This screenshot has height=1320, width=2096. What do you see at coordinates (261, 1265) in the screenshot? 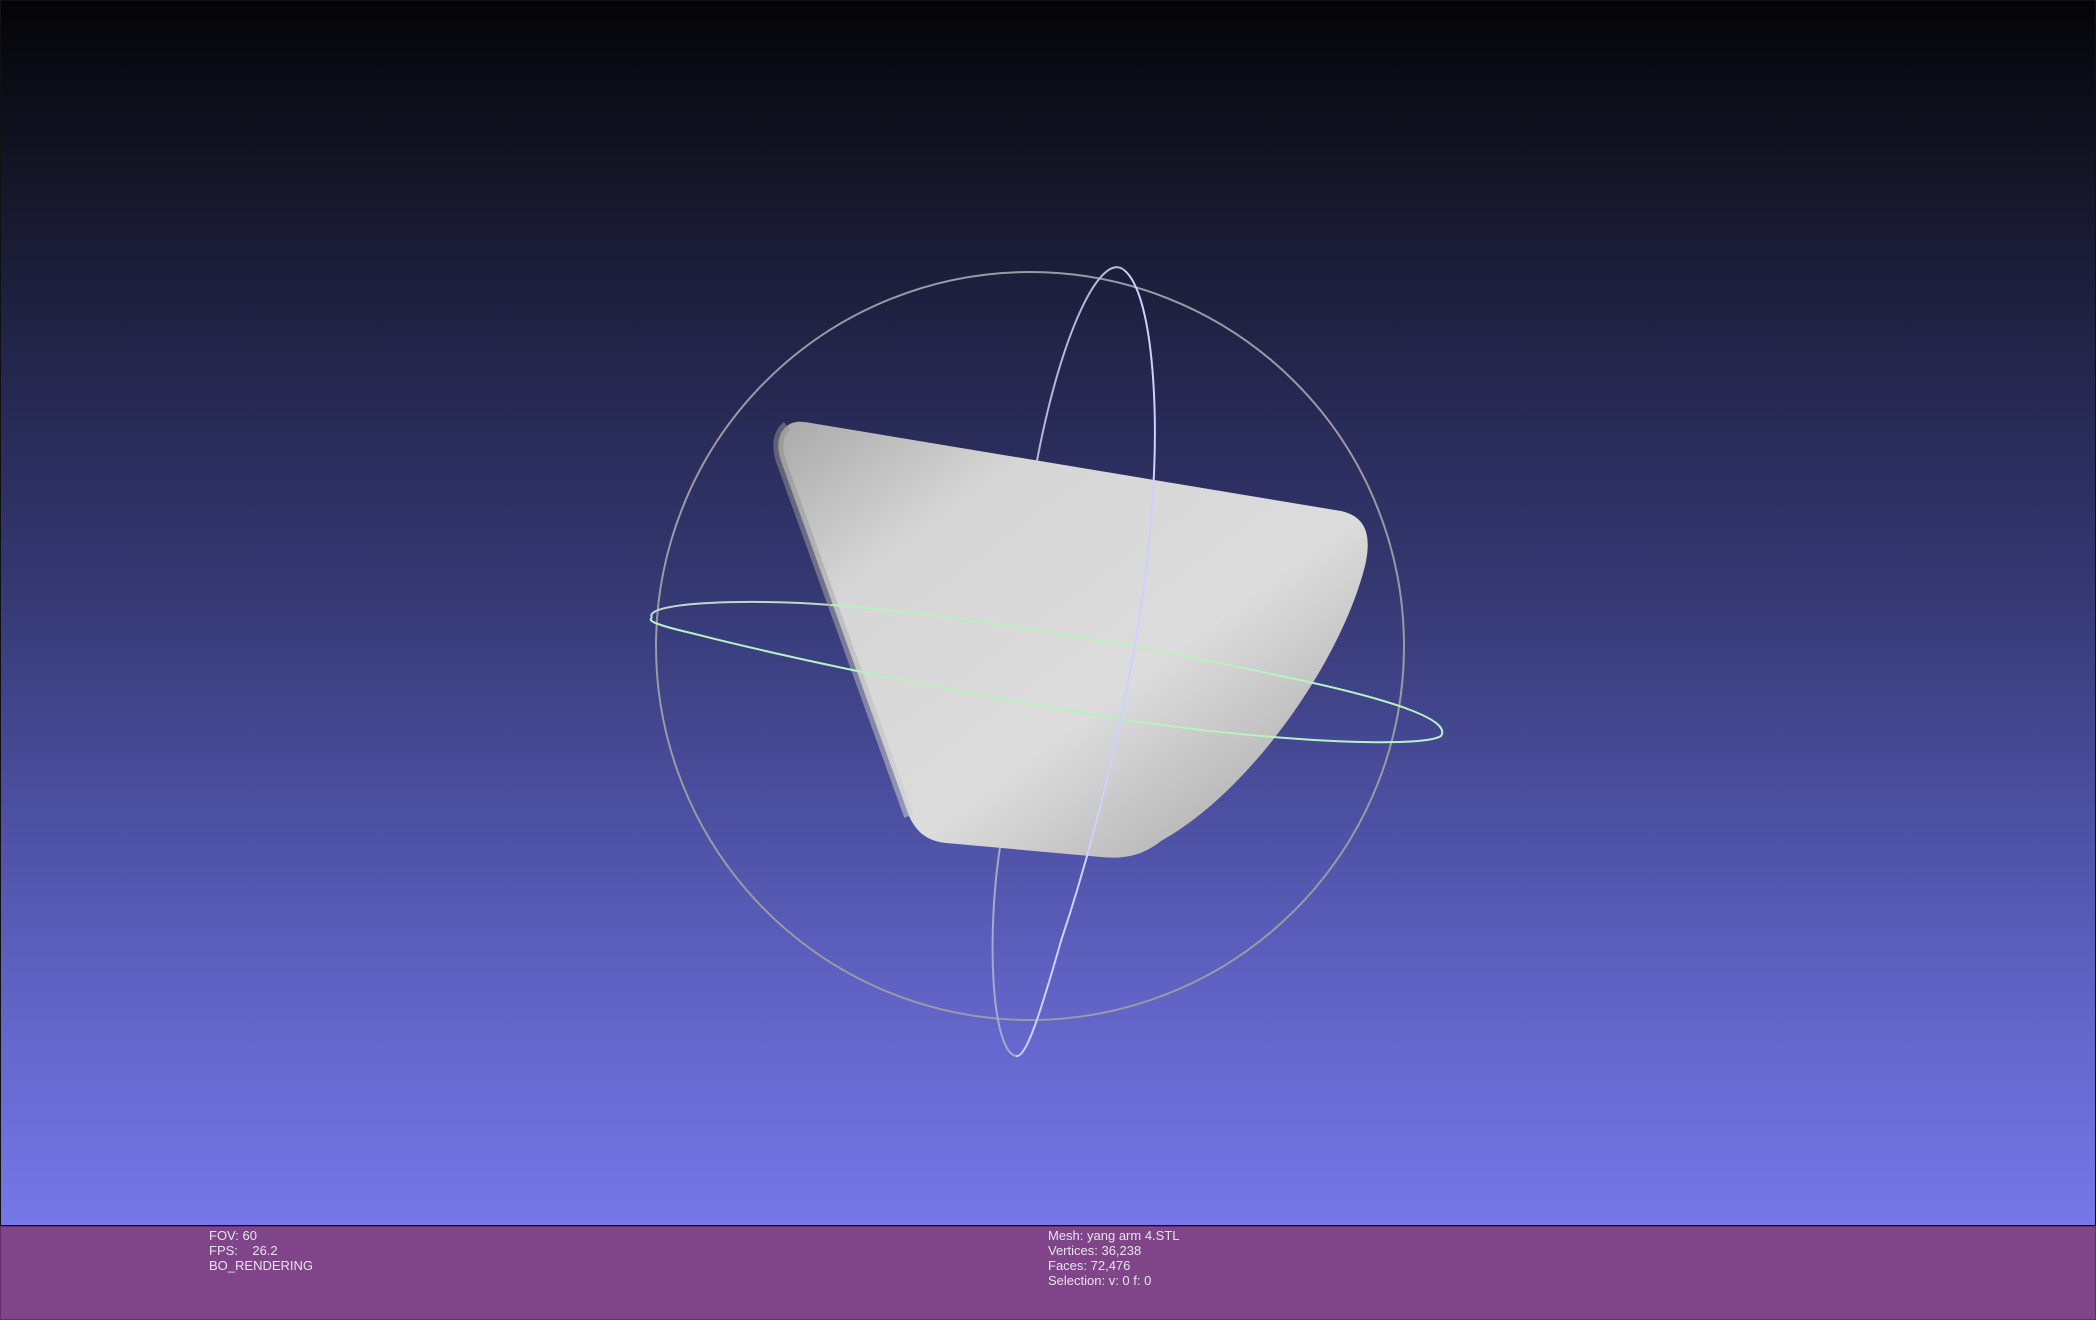
I see `render-mode: BO_RENDERING` at bounding box center [261, 1265].